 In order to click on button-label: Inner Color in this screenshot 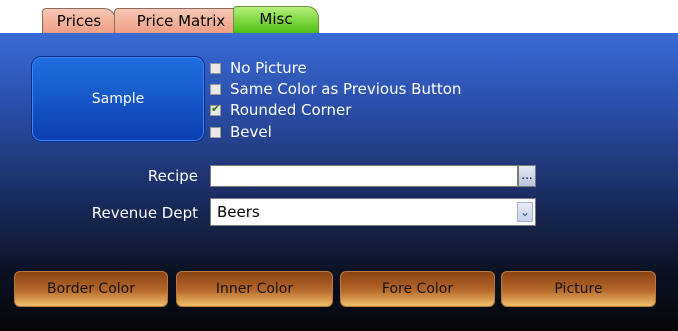, I will do `click(254, 289)`.